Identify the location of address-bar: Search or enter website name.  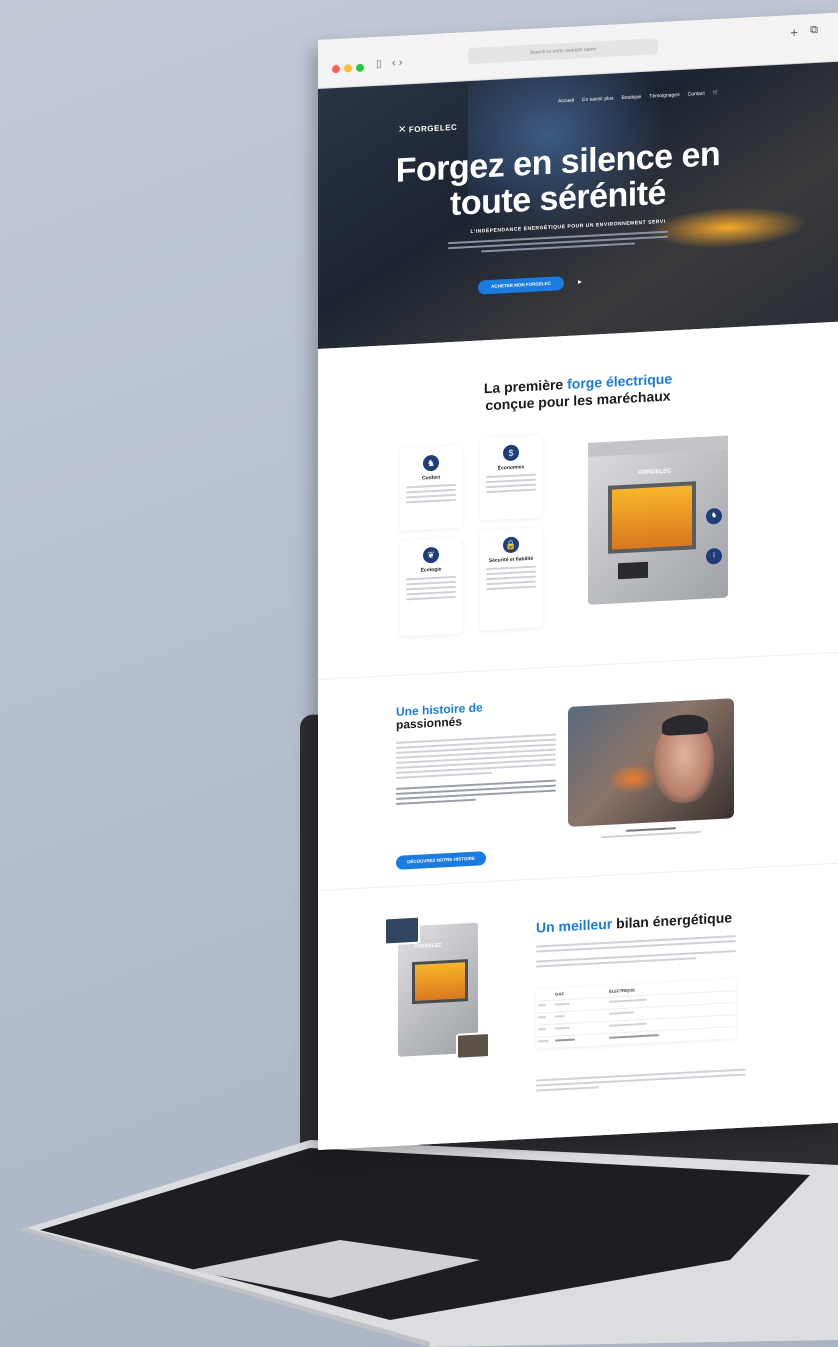
(563, 51).